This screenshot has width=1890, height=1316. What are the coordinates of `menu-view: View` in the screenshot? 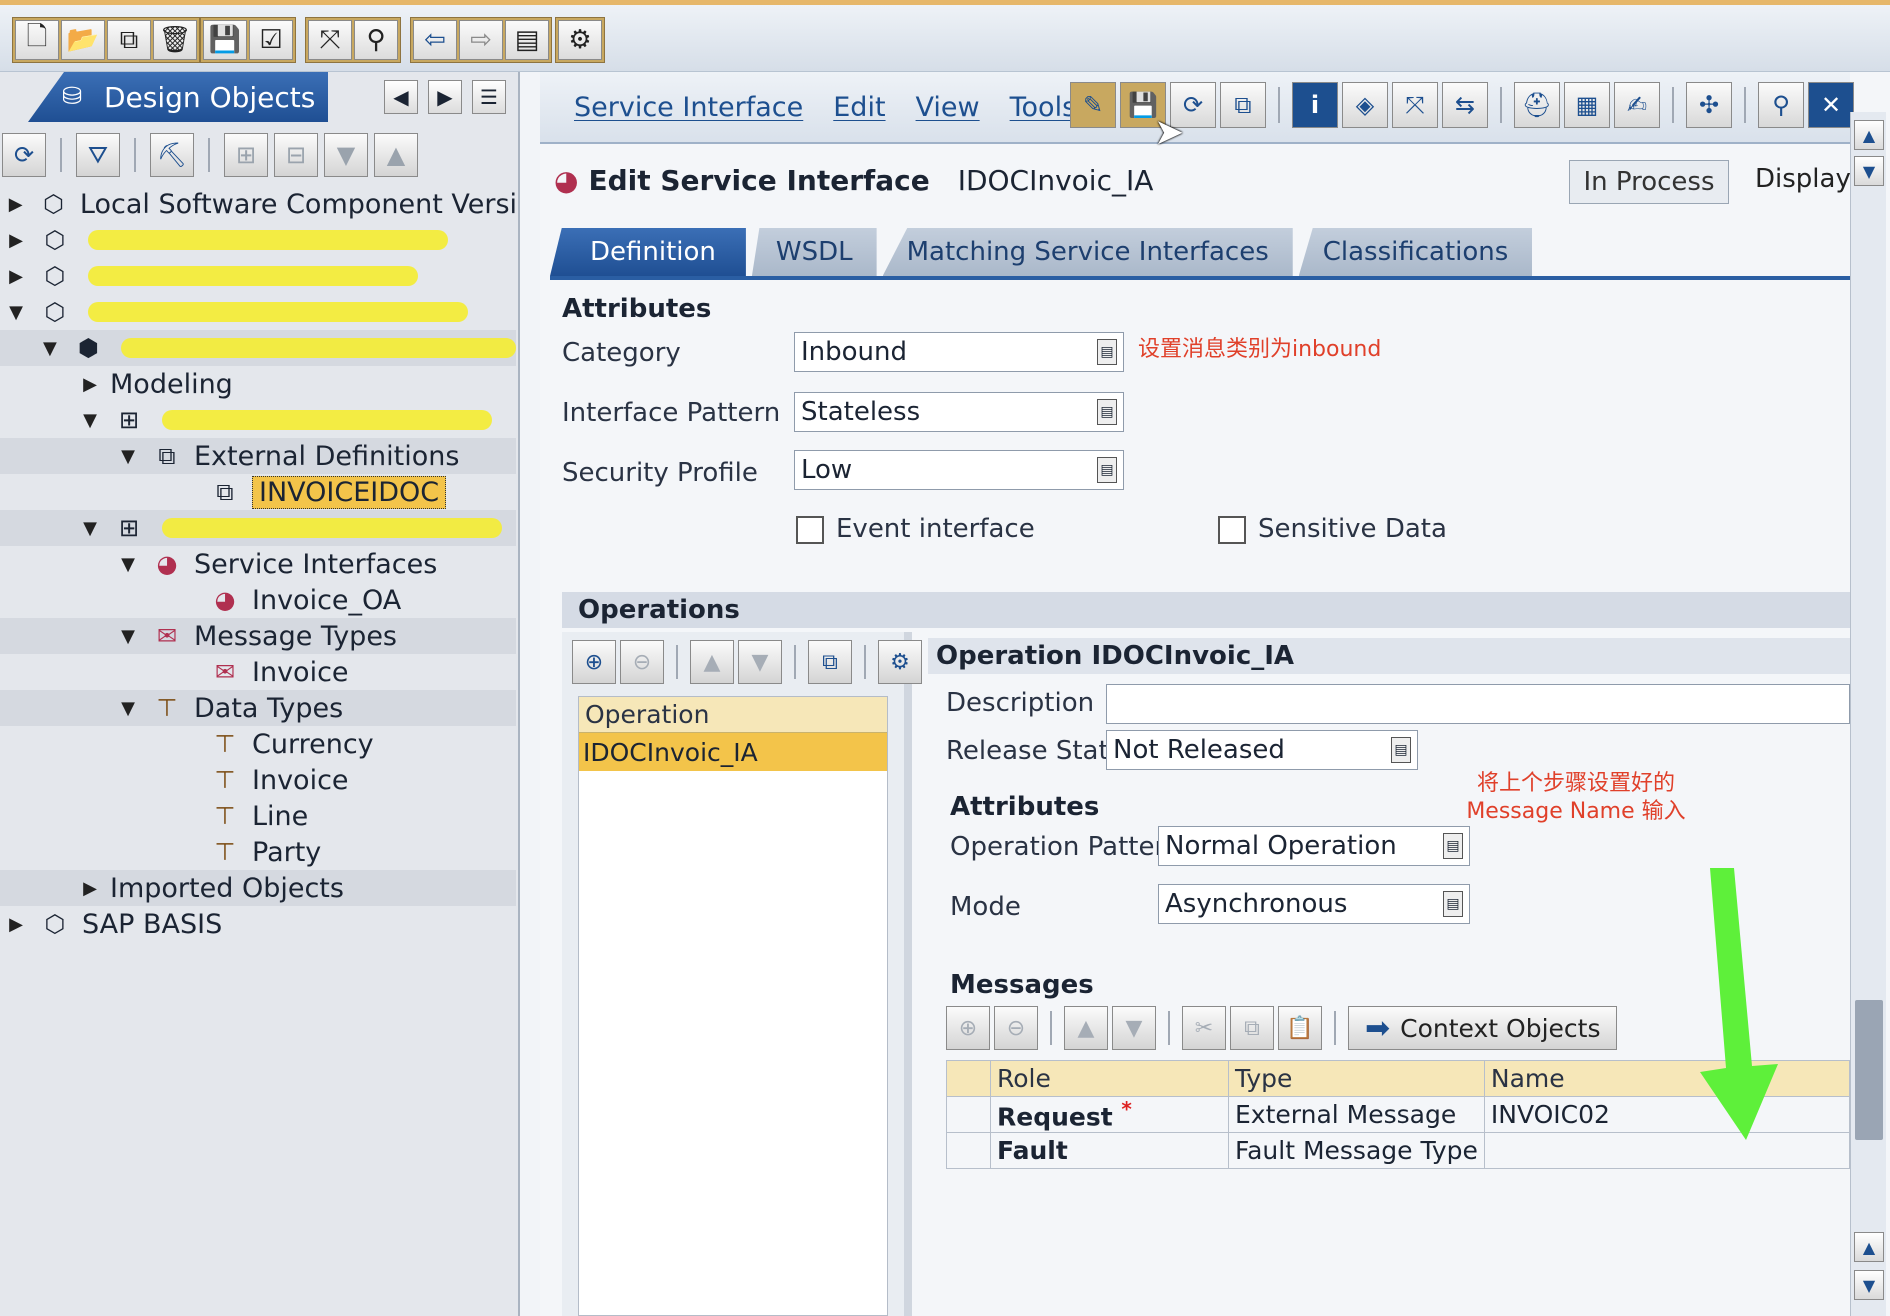 It's located at (948, 107).